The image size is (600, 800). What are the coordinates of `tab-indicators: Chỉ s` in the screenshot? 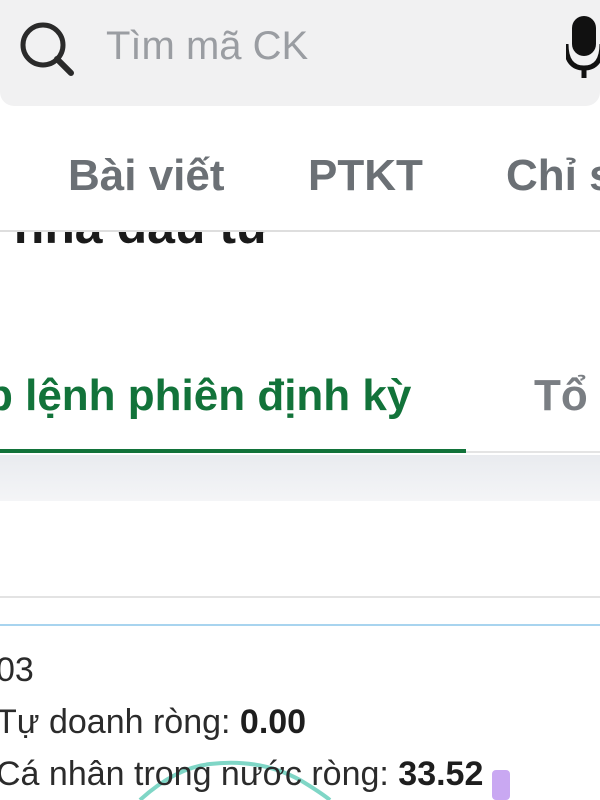 It's located at (553, 176).